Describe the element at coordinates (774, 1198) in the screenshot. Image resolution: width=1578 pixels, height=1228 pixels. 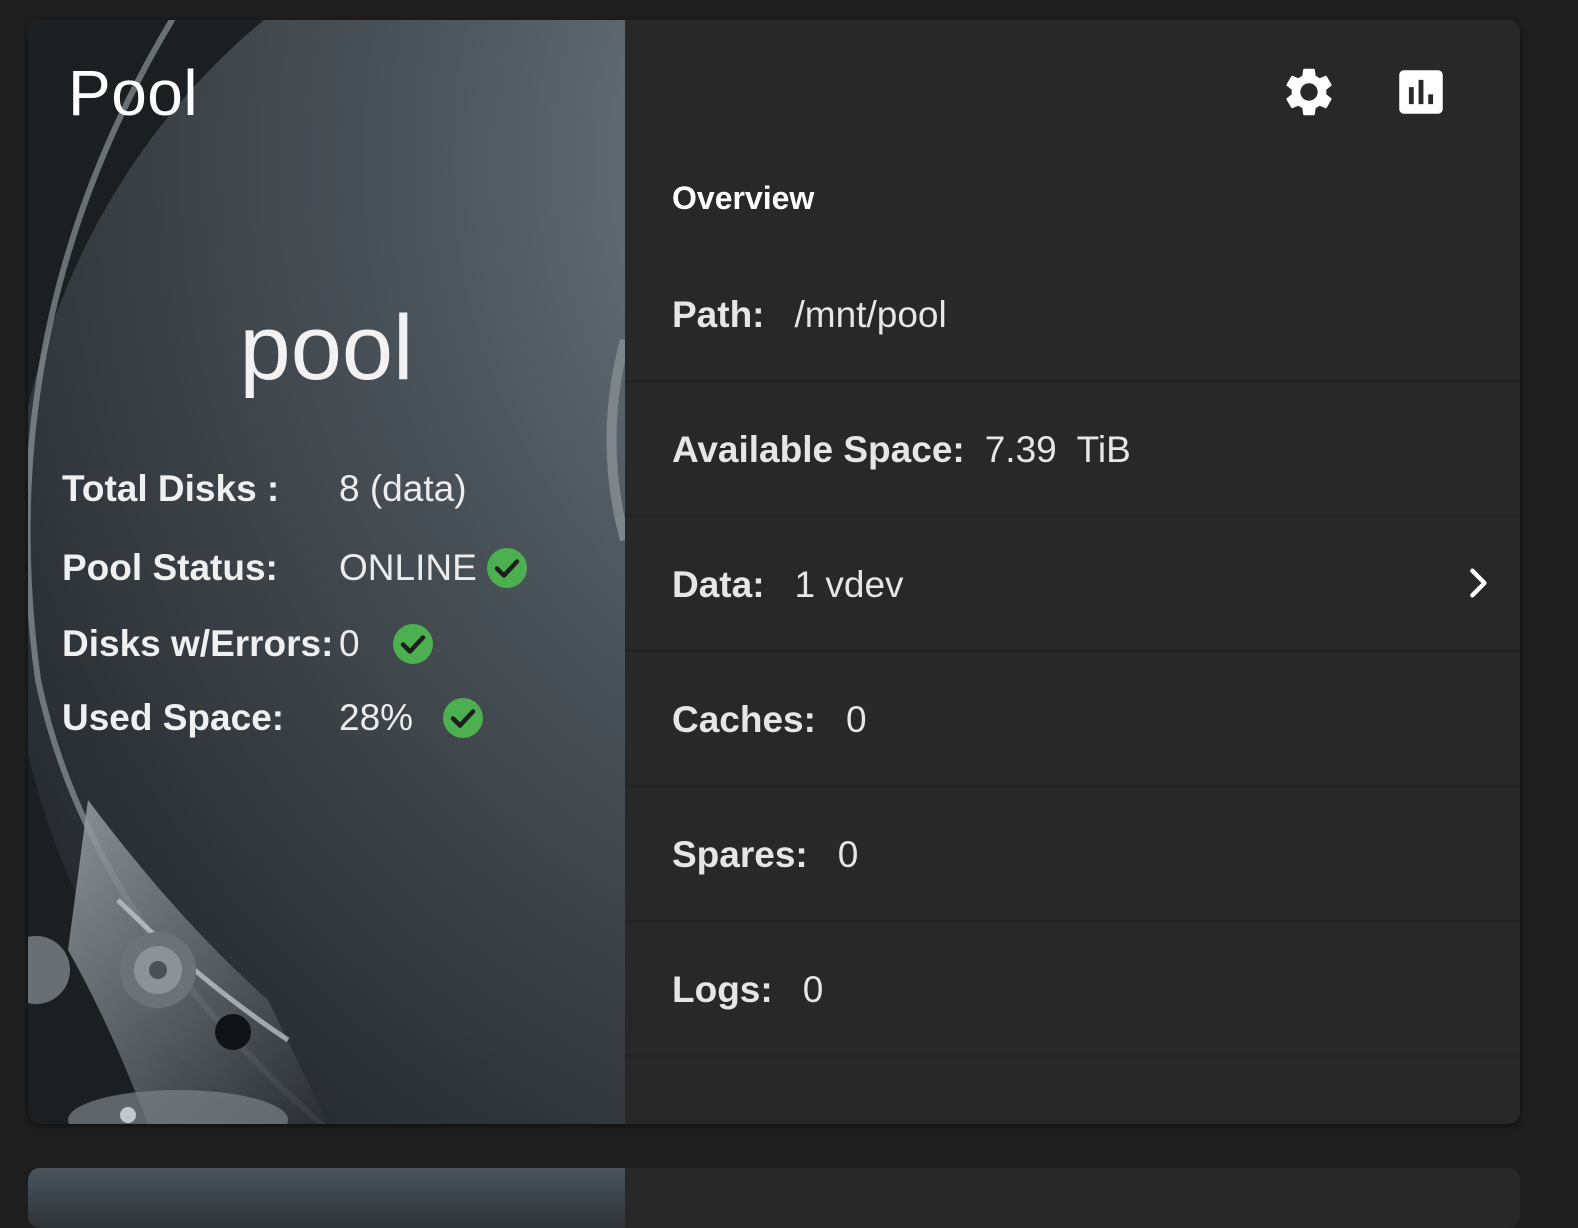
I see `next-pool-card` at that location.